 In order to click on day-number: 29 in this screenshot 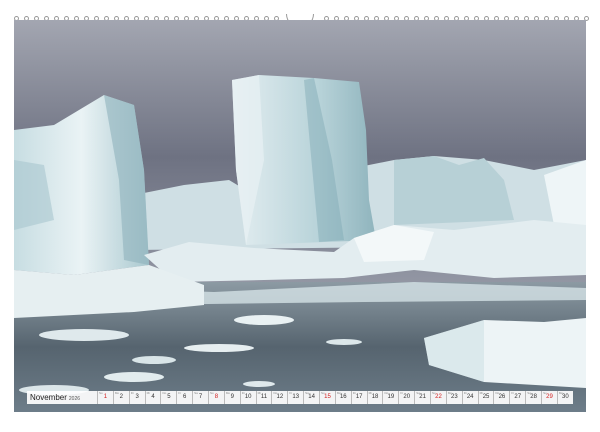, I will do `click(549, 397)`.